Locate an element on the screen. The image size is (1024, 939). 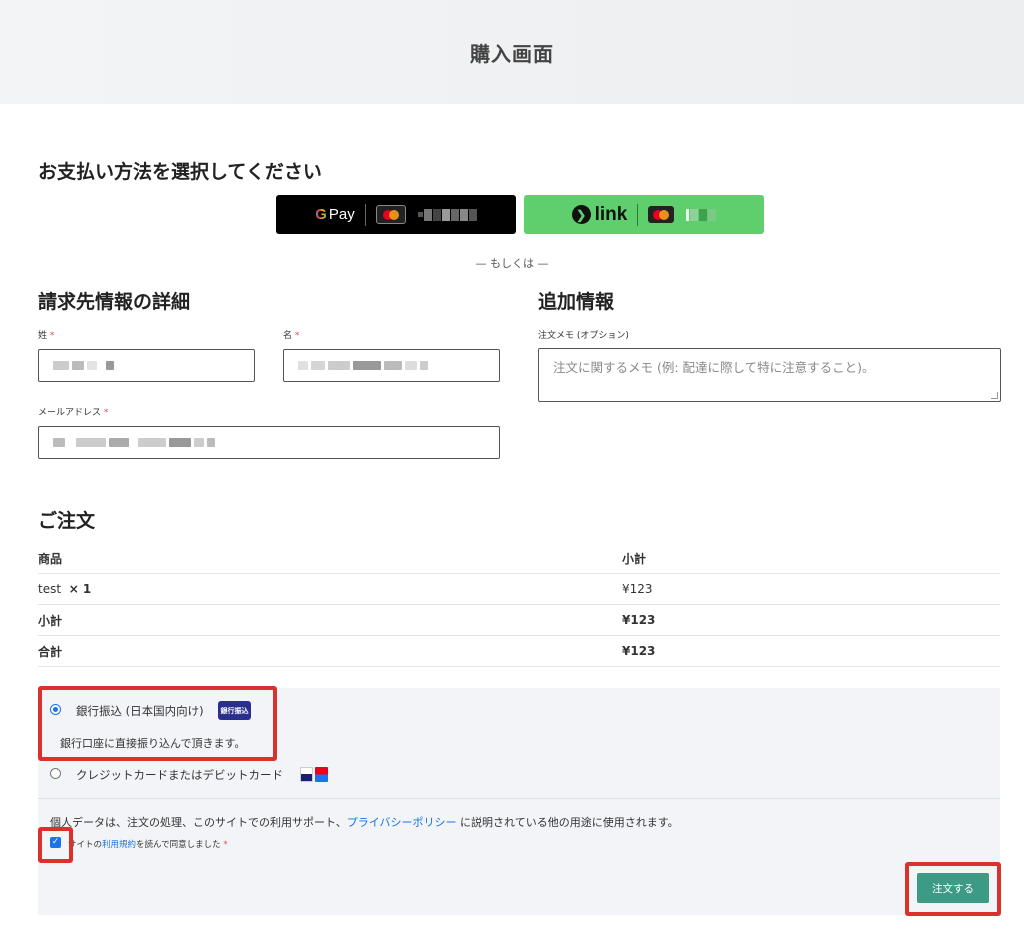
table-header-row: 商品 小計 is located at coordinates (519, 558).